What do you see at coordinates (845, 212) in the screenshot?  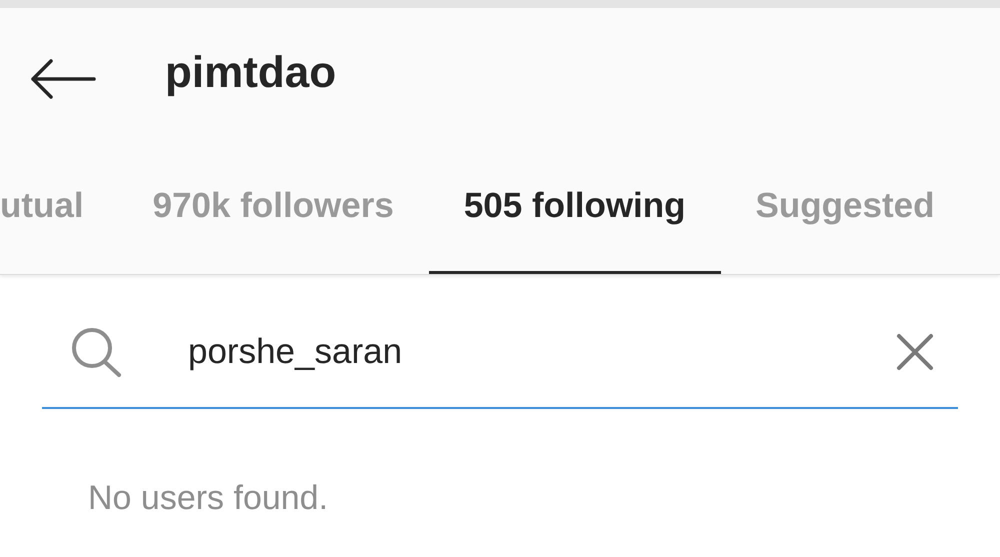 I see `tab: Suggested` at bounding box center [845, 212].